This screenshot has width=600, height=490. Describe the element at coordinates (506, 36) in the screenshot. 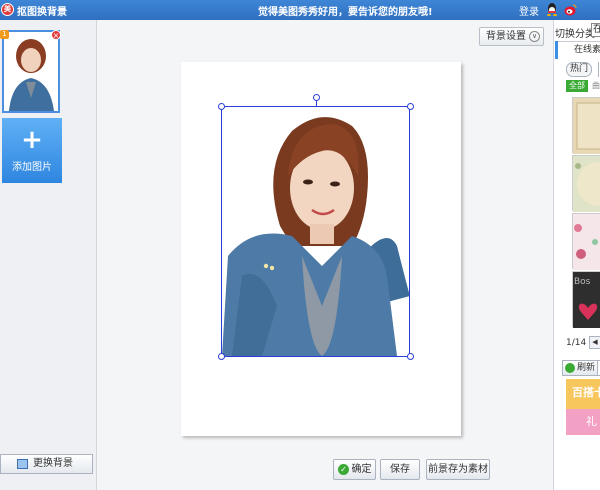

I see `background-settings-label: 背景设置` at that location.